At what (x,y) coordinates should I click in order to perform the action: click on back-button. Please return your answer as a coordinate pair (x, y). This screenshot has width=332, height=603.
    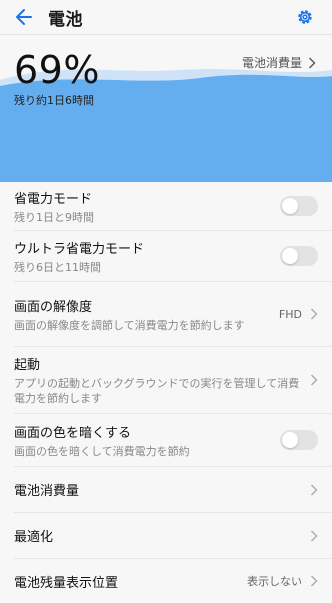
    Looking at the image, I should click on (24, 17).